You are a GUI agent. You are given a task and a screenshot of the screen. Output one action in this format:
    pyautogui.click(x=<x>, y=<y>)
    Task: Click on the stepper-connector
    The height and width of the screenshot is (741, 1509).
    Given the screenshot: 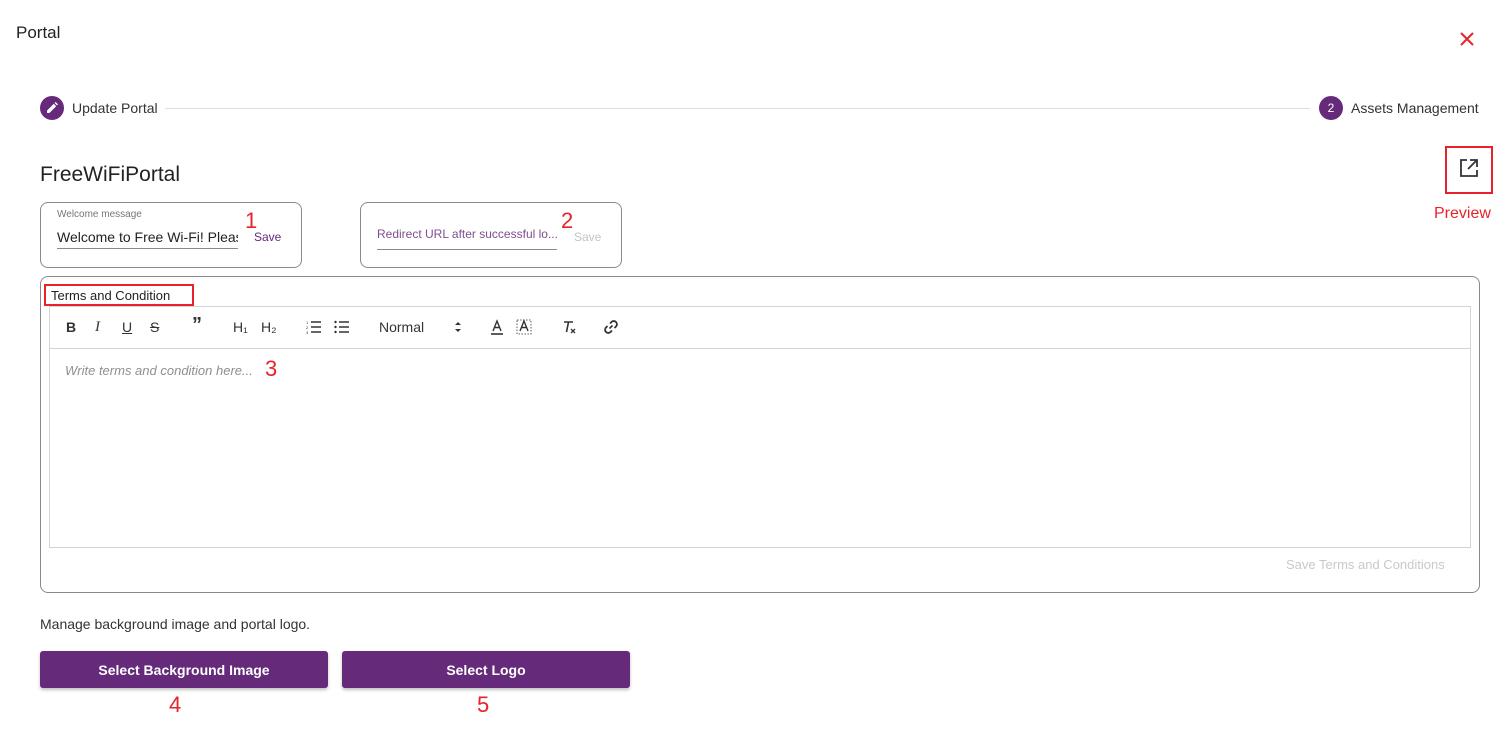 What is the action you would take?
    pyautogui.click(x=737, y=108)
    